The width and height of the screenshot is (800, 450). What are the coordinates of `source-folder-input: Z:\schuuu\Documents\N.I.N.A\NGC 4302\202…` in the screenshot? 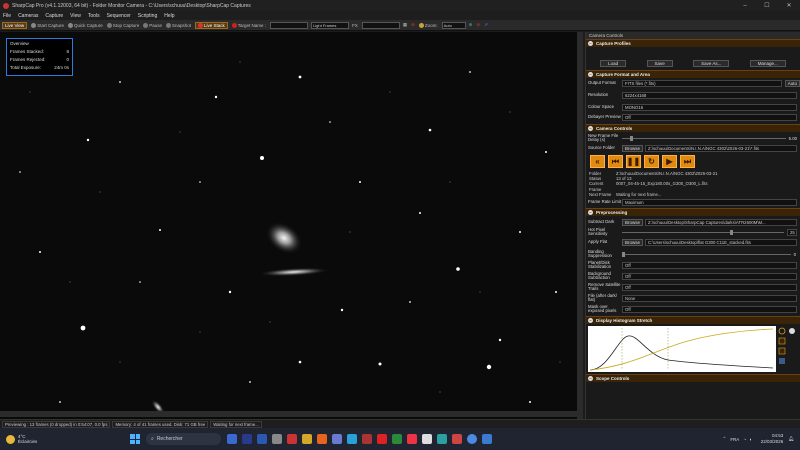 It's located at (721, 148).